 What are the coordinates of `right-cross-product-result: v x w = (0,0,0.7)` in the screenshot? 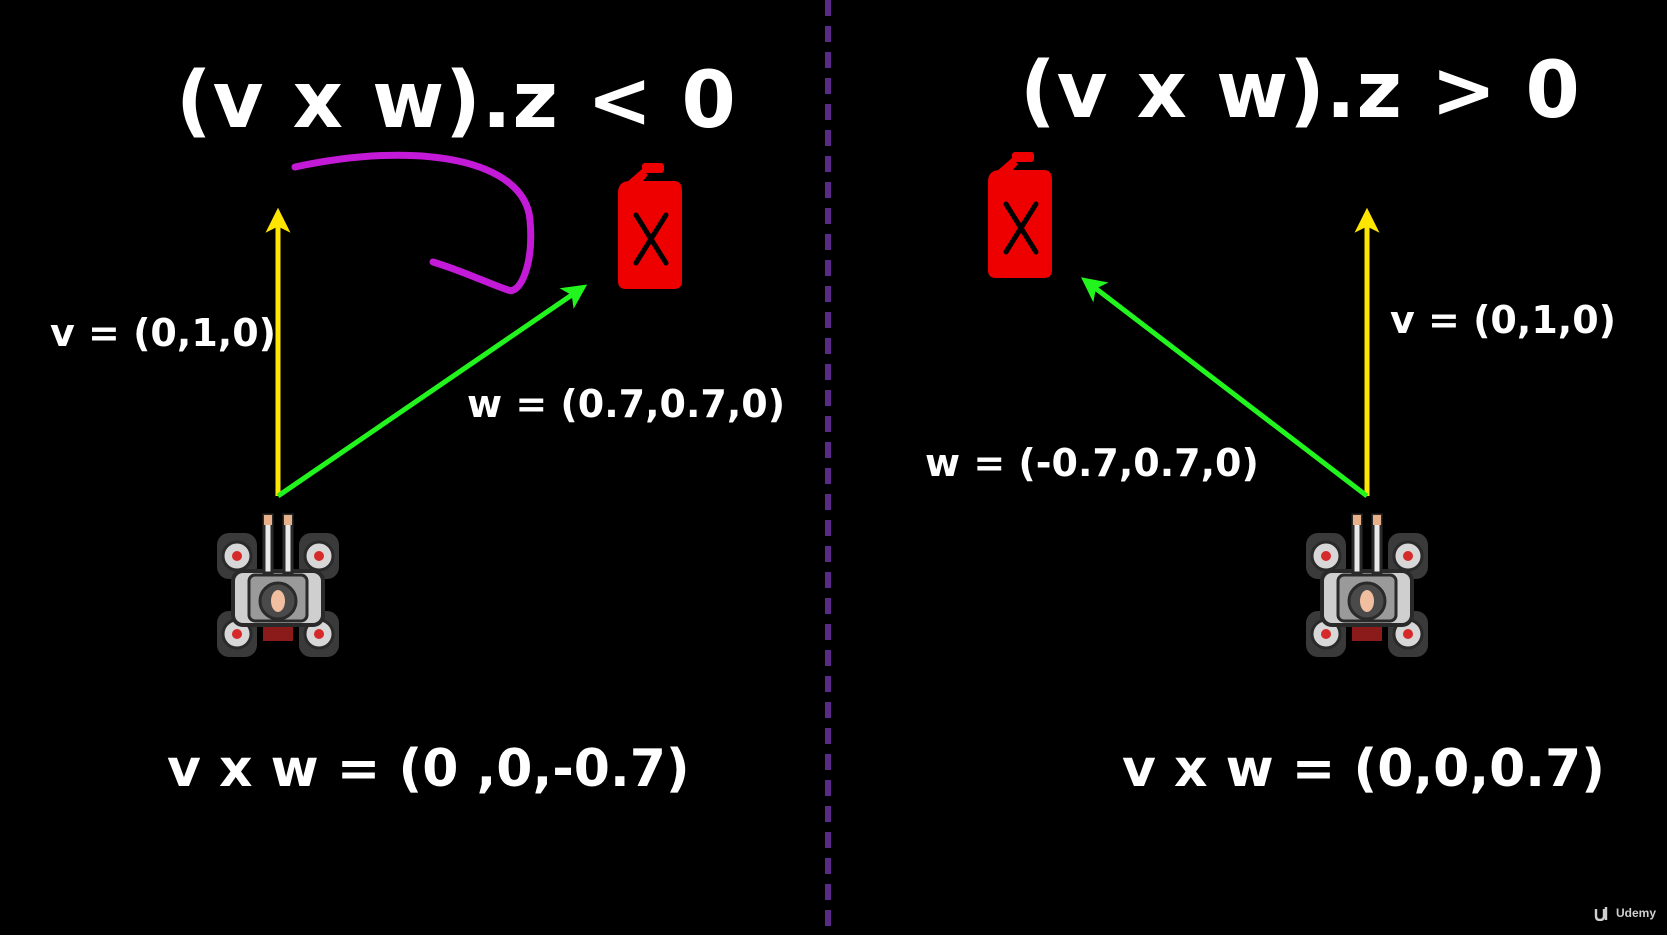 It's located at (1363, 769).